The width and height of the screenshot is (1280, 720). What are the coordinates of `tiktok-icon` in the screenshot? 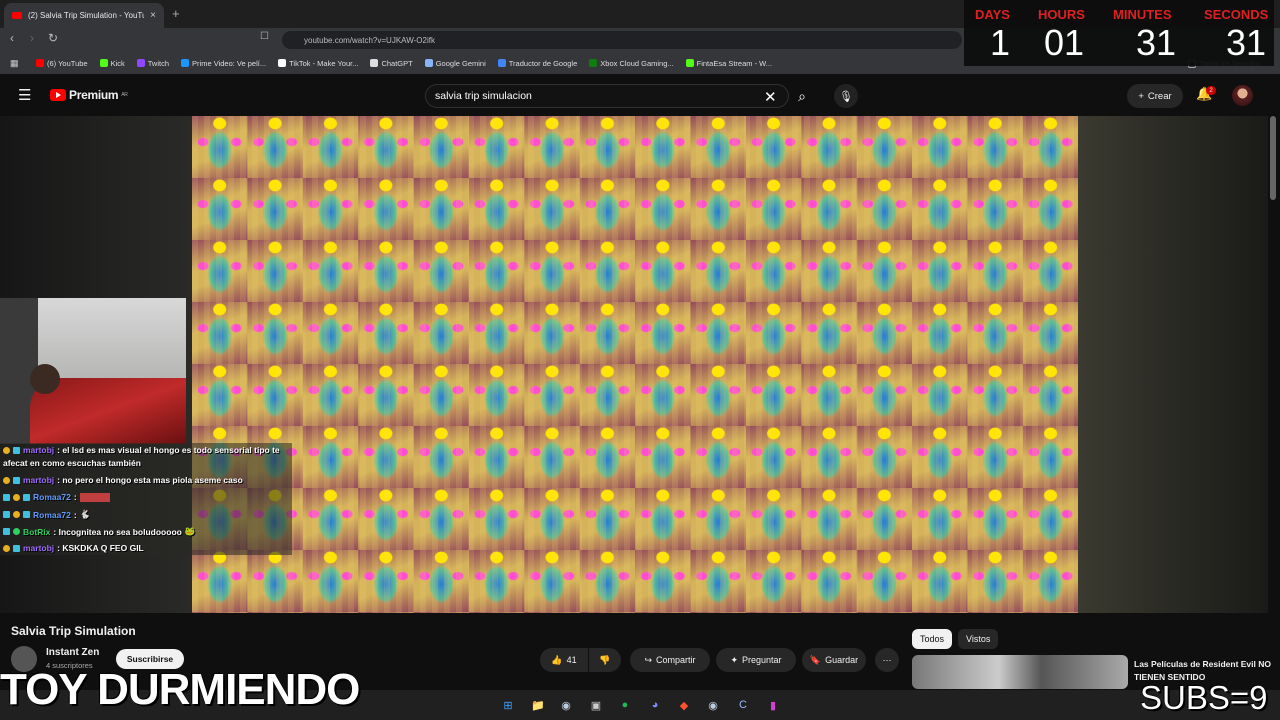 It's located at (282, 63).